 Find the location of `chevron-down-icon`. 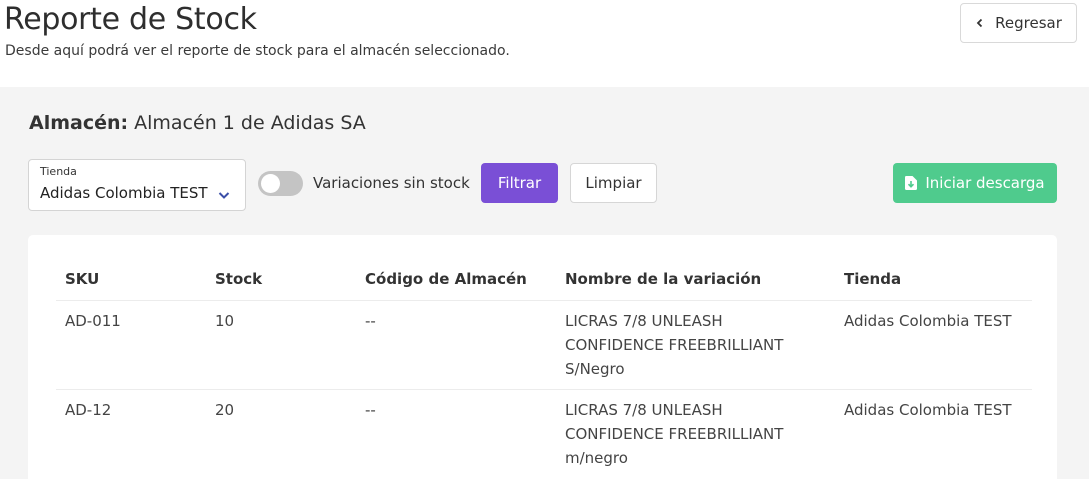

chevron-down-icon is located at coordinates (224, 195).